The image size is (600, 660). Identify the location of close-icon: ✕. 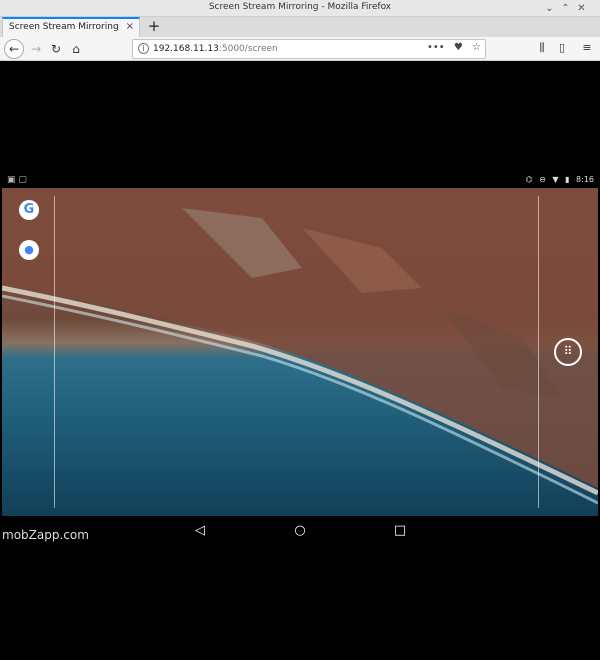
(581, 8).